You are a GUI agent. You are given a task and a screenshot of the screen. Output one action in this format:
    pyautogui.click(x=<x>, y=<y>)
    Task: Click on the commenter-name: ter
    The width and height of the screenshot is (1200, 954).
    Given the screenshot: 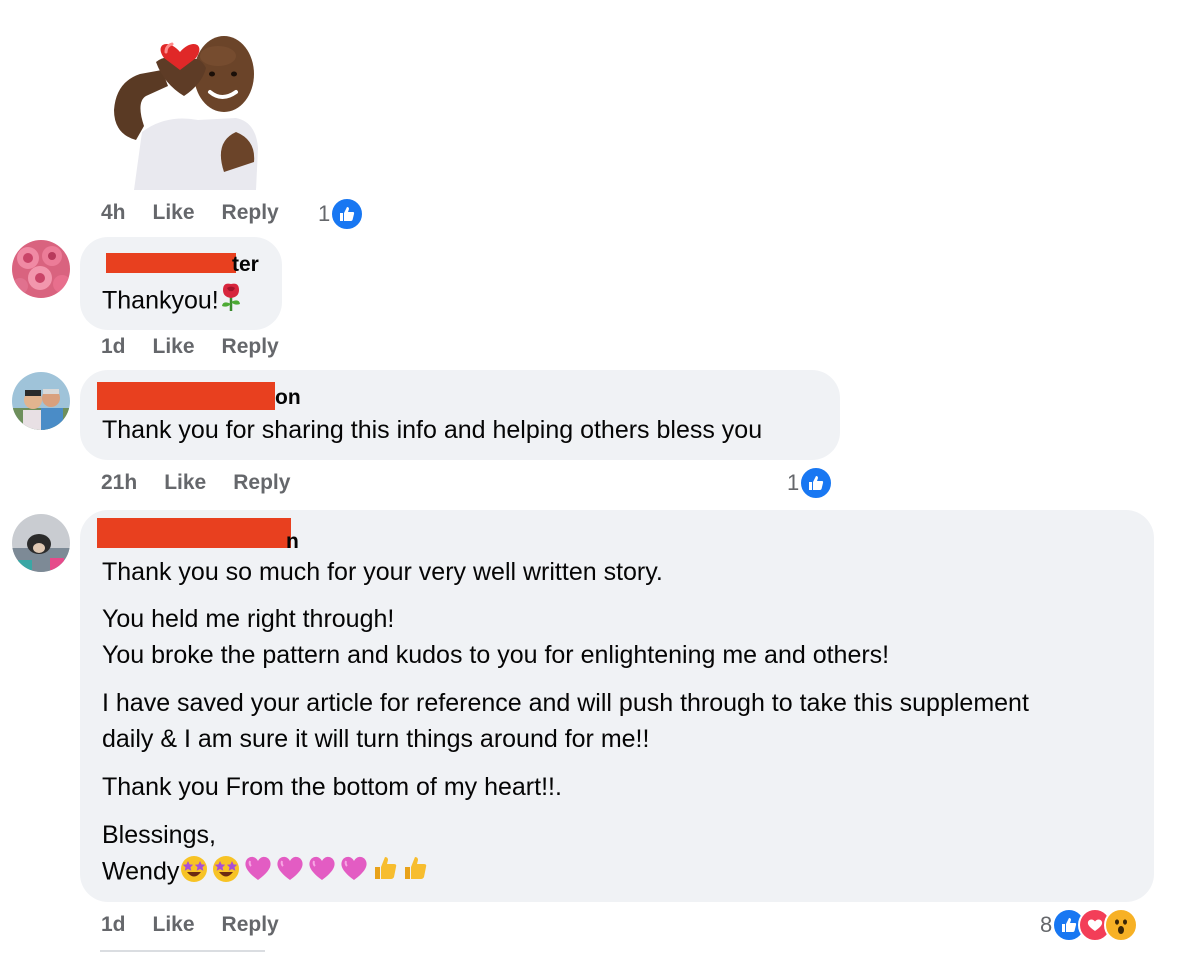 What is the action you would take?
    pyautogui.click(x=245, y=265)
    